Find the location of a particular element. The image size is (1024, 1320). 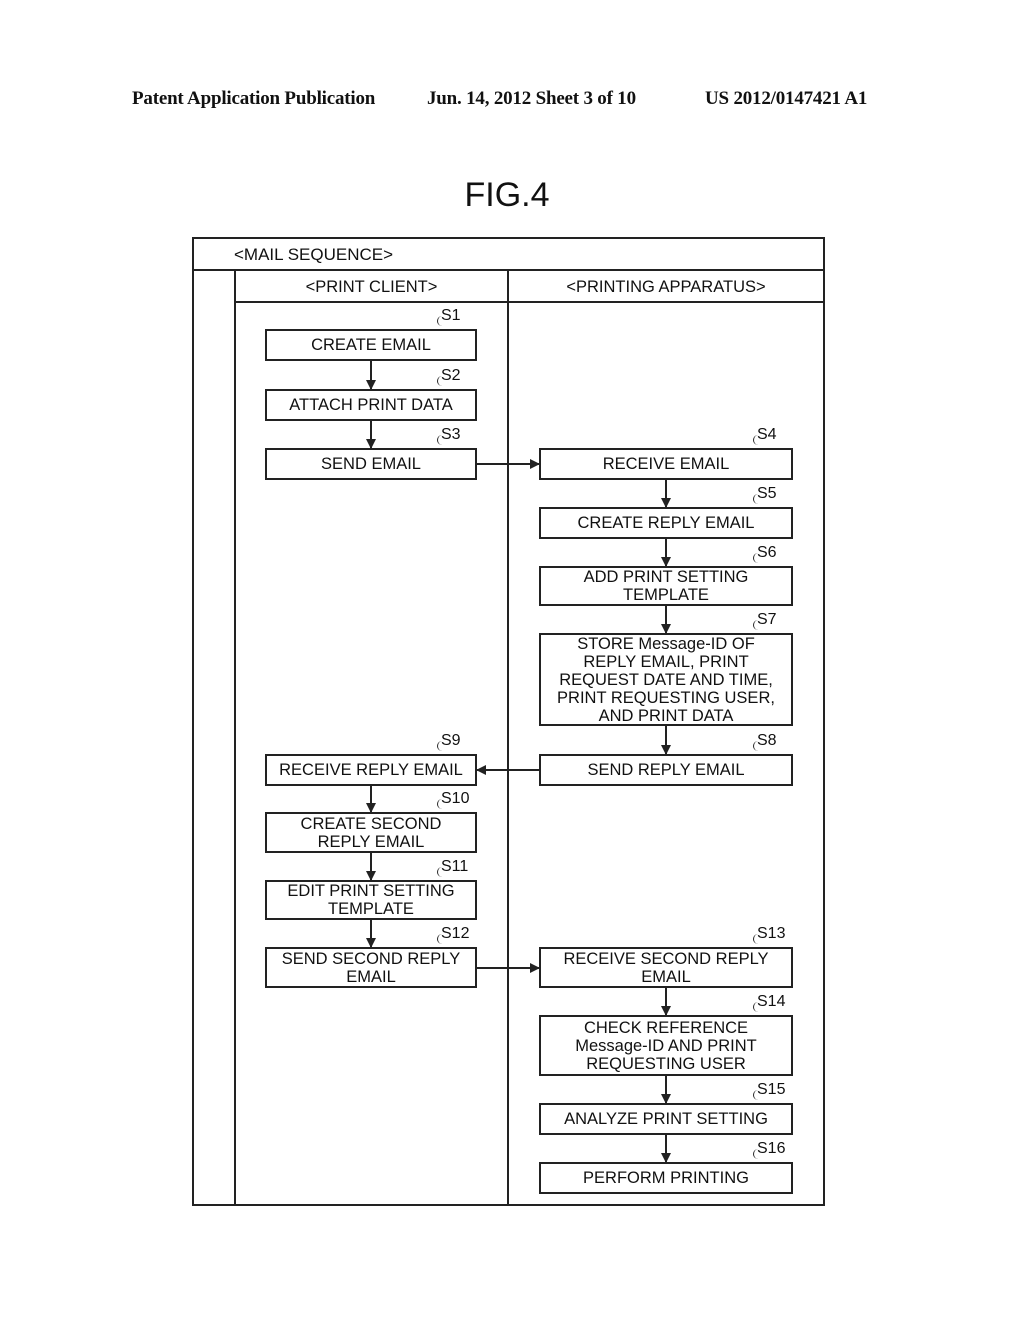

step-text: CREATE EMAIL is located at coordinates (371, 345).